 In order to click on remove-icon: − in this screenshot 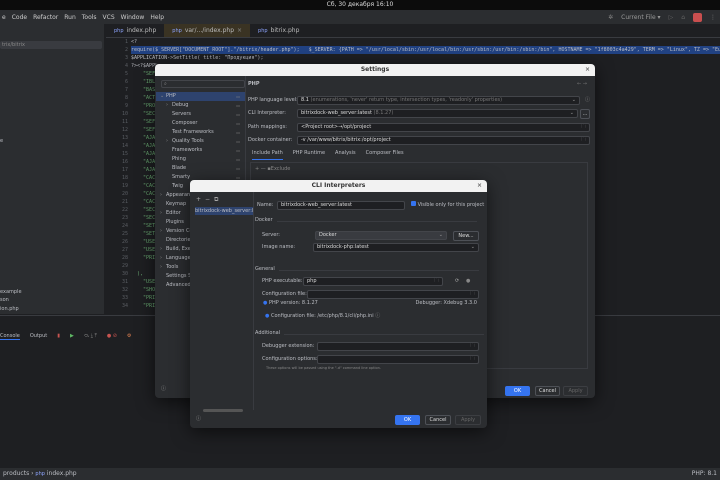, I will do `click(207, 200)`.